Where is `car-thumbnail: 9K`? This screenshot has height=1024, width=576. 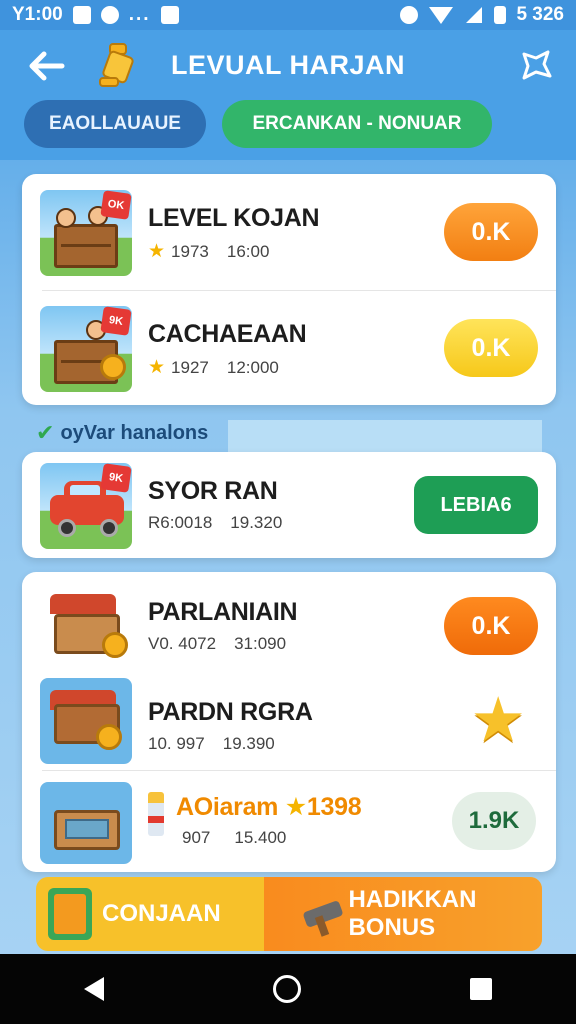
car-thumbnail: 9K is located at coordinates (86, 506).